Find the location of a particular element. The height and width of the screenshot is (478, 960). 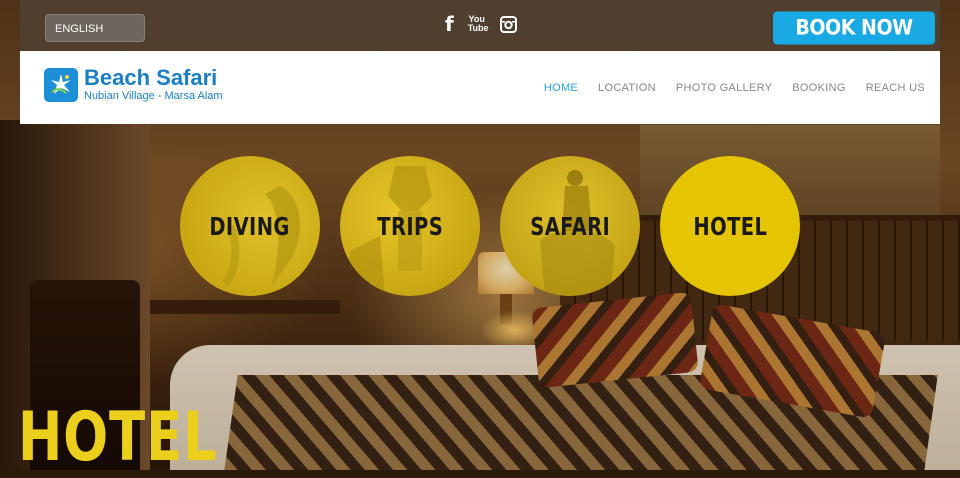

youtube-icon: You Tube is located at coordinates (478, 23).